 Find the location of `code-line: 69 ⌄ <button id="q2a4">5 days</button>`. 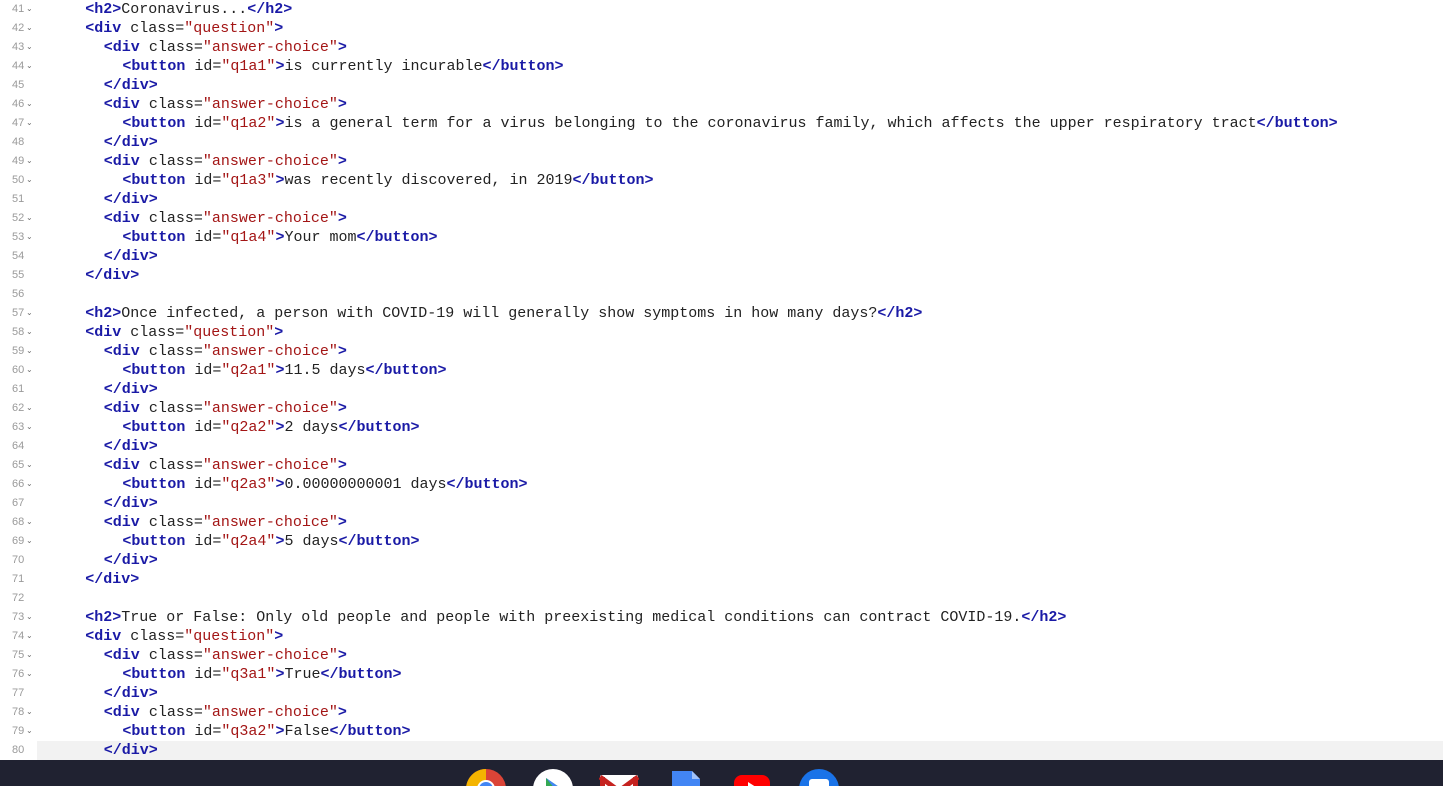

code-line: 69 ⌄ <button id="q2a4">5 days</button> is located at coordinates (721, 541).